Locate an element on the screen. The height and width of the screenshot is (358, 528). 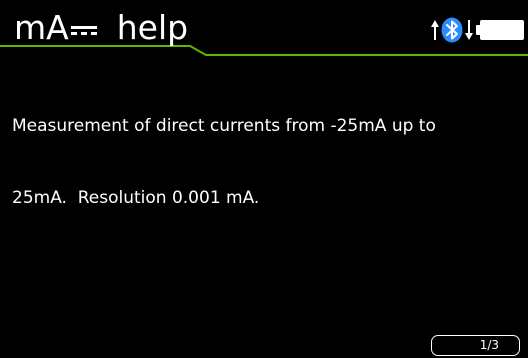
dc-symbol-icon is located at coordinates (83, 30).